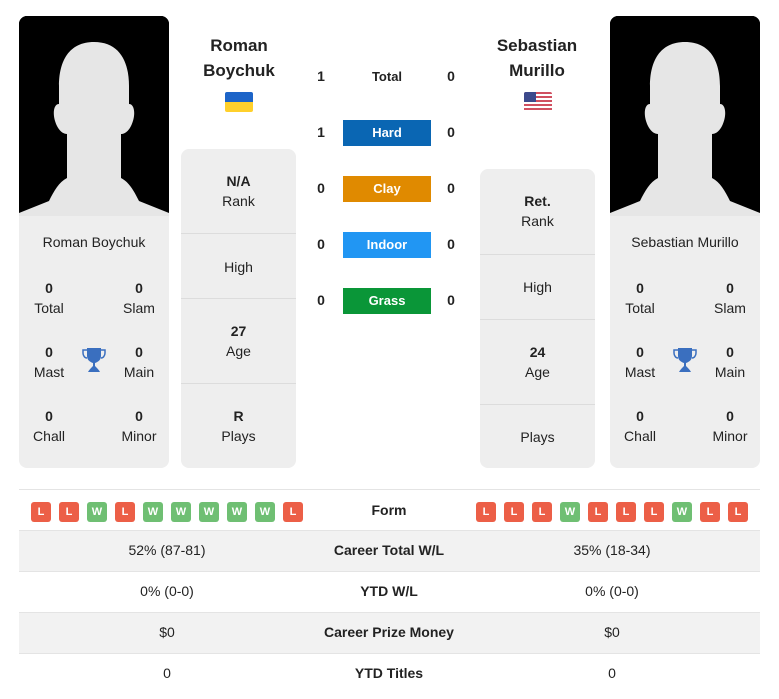 This screenshot has height=699, width=779. Describe the element at coordinates (538, 102) in the screenshot. I see `usa-flag-icon` at that location.